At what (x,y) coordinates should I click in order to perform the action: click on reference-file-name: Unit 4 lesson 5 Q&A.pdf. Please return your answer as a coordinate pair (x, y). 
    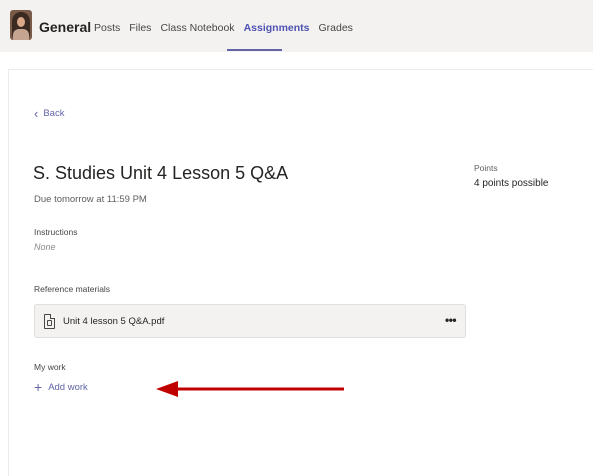
    Looking at the image, I should click on (114, 321).